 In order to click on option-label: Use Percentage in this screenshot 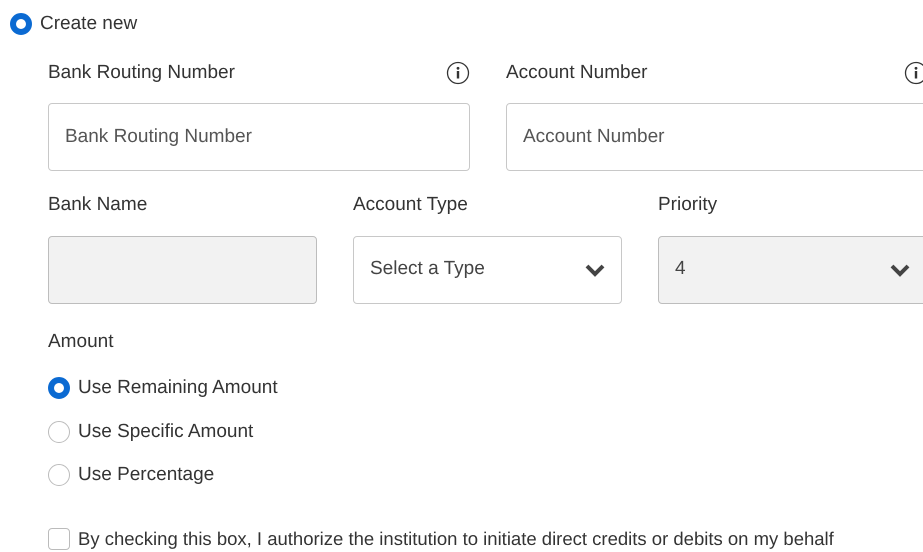, I will do `click(146, 475)`.